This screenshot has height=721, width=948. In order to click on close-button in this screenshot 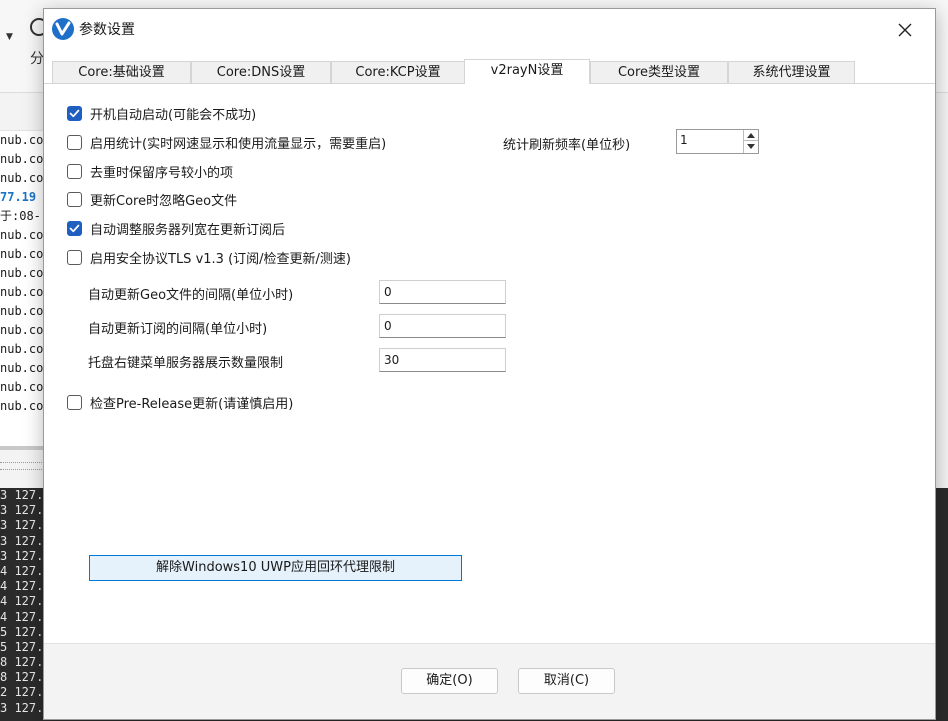, I will do `click(905, 30)`.